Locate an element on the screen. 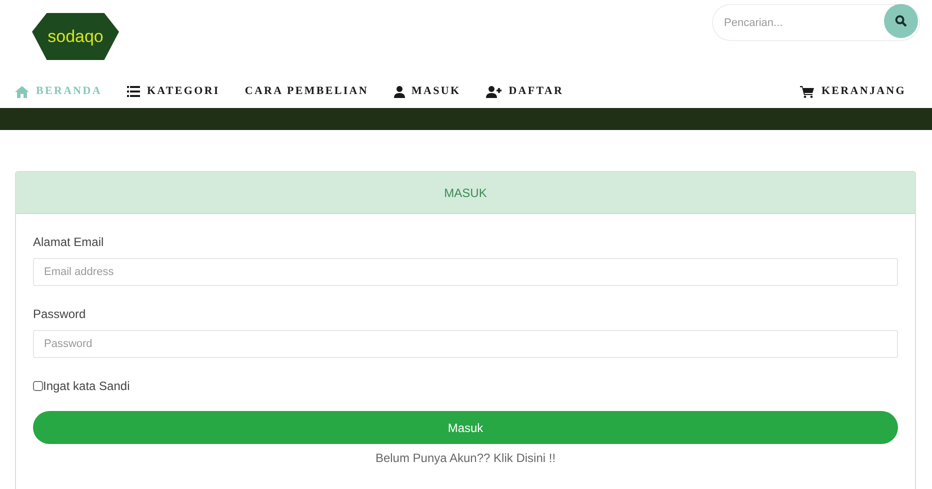  user-plus-icon is located at coordinates (494, 92).